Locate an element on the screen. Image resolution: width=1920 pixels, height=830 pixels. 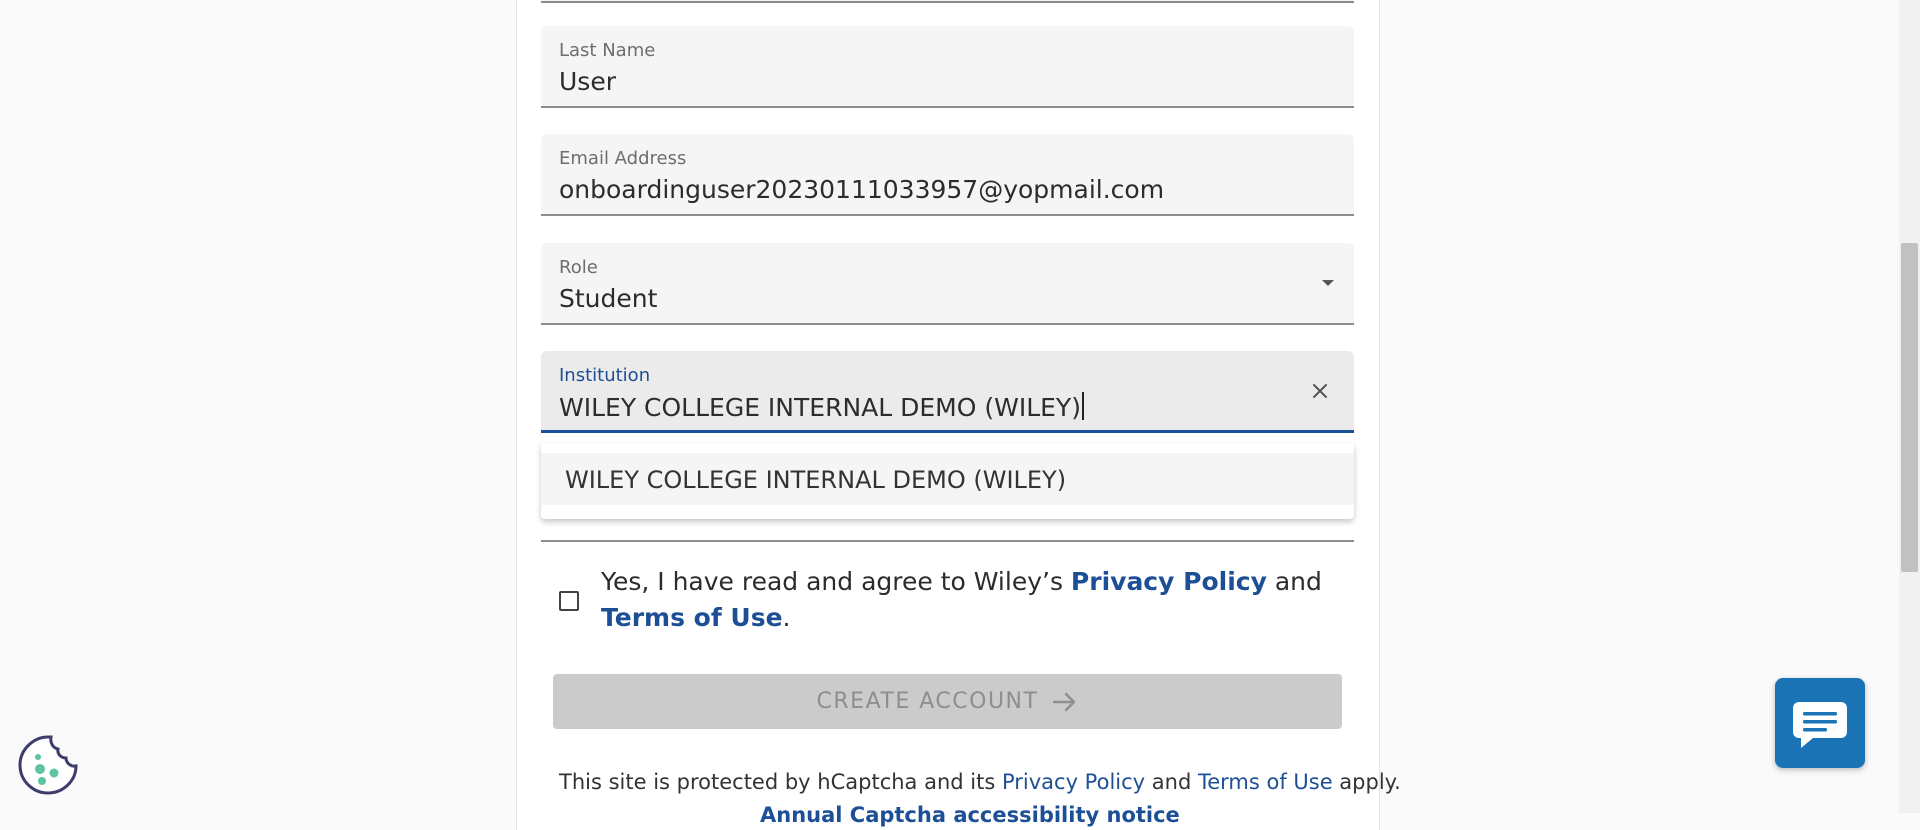
consent-period: . is located at coordinates (786, 617).